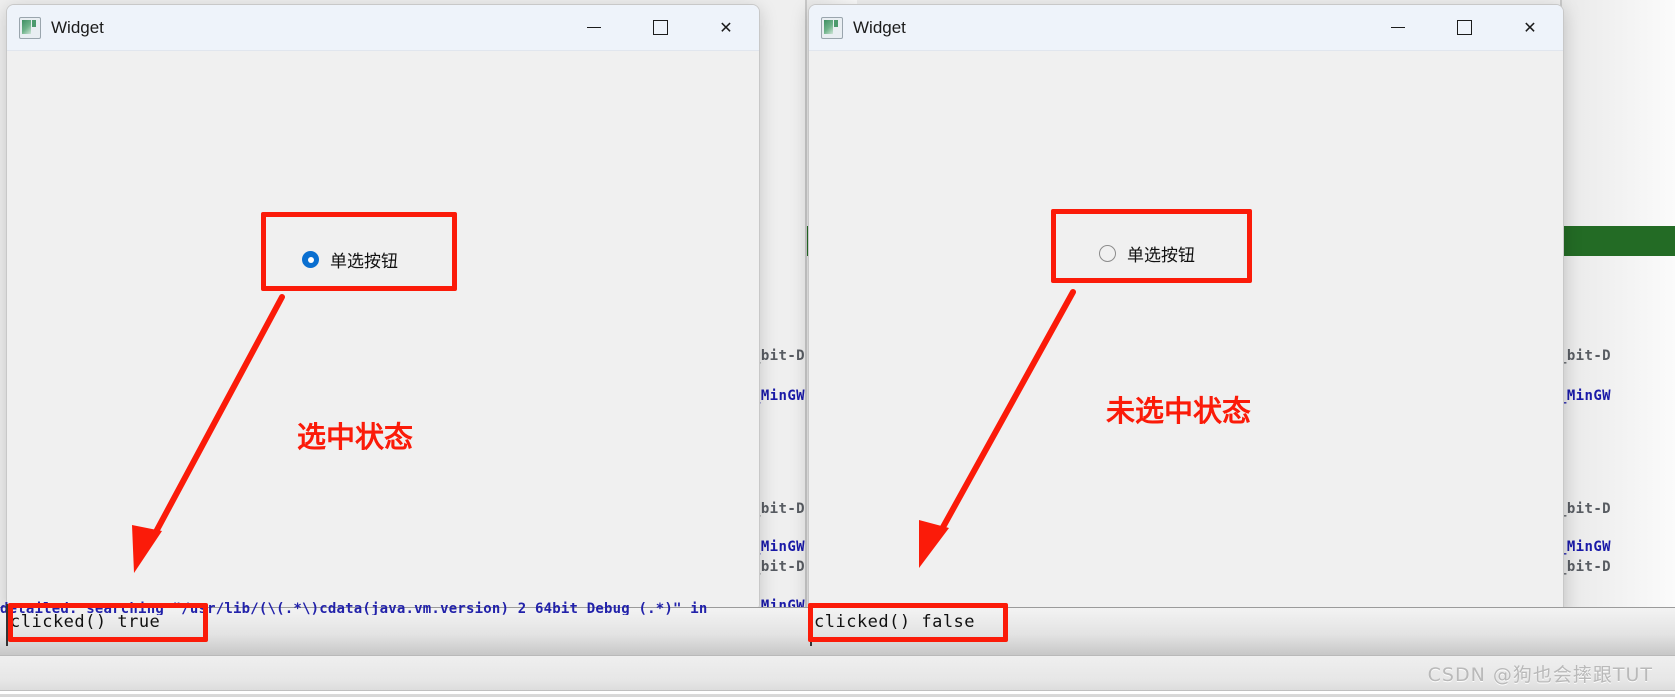 This screenshot has width=1675, height=697. I want to click on radio-button-selected: 单选按钮, so click(350, 259).